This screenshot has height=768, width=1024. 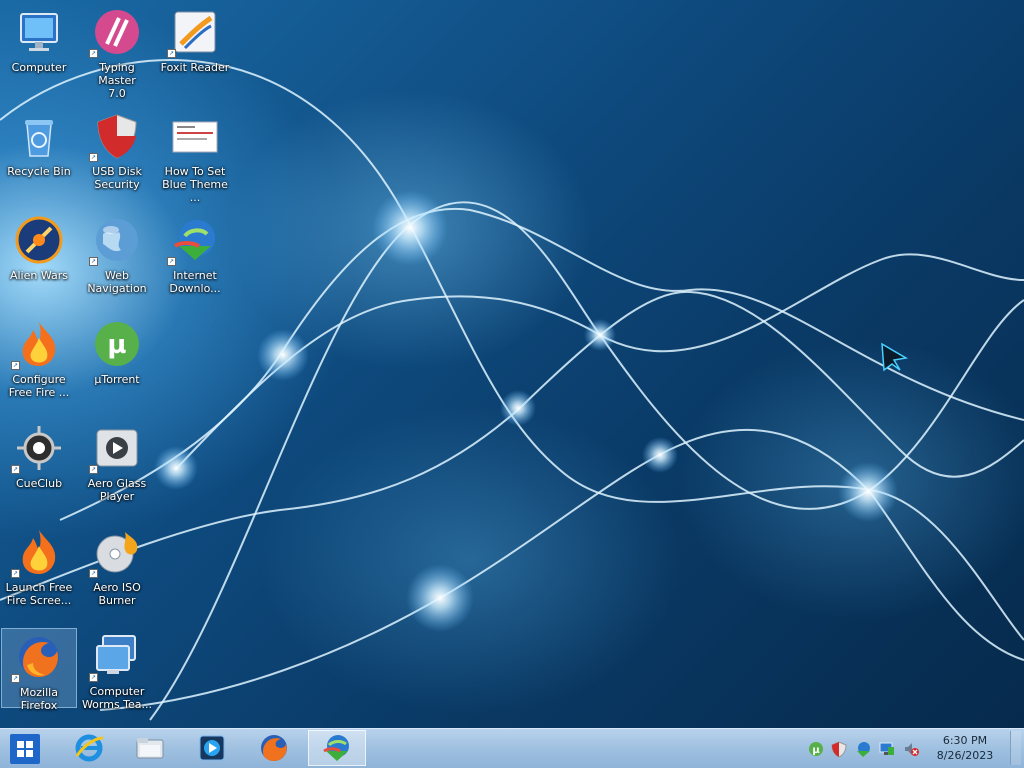 What do you see at coordinates (839, 749) in the screenshot?
I see `tray-usb-security` at bounding box center [839, 749].